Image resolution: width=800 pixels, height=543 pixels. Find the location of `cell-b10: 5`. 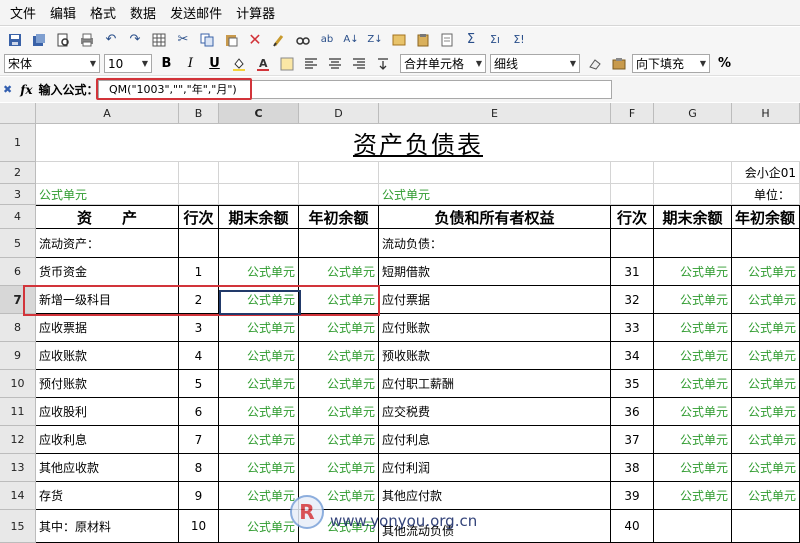

cell-b10: 5 is located at coordinates (199, 384).